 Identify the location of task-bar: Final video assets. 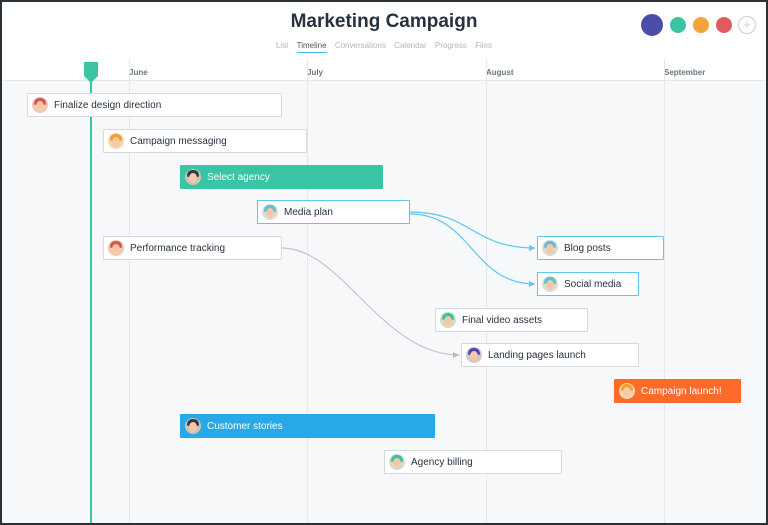
(511, 320).